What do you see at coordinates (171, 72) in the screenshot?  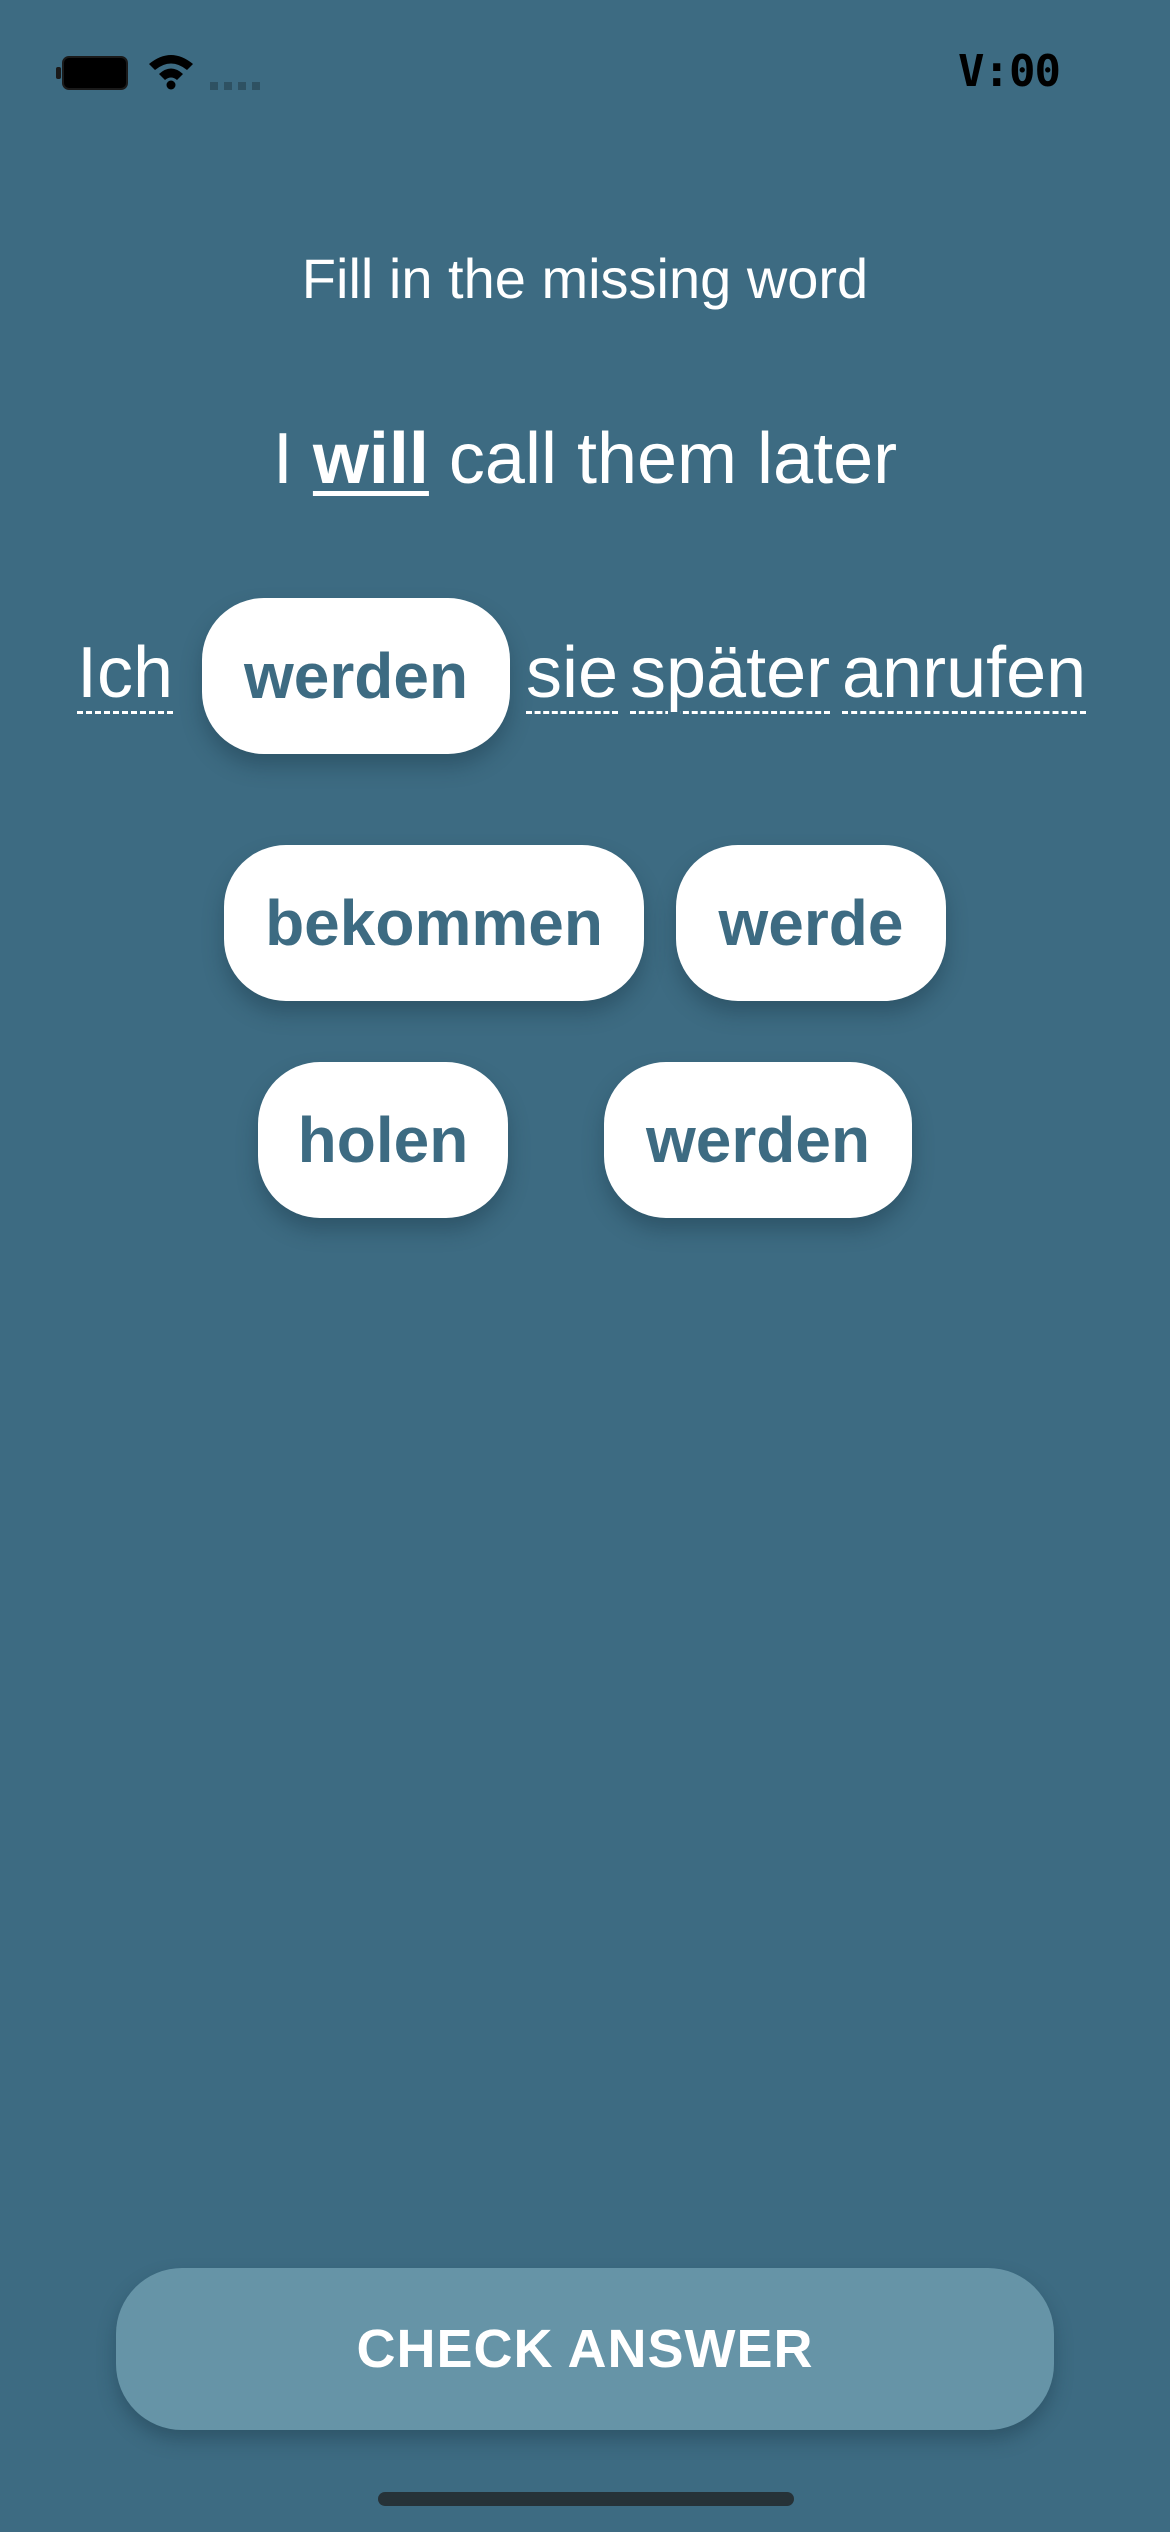 I see `wifi-icon` at bounding box center [171, 72].